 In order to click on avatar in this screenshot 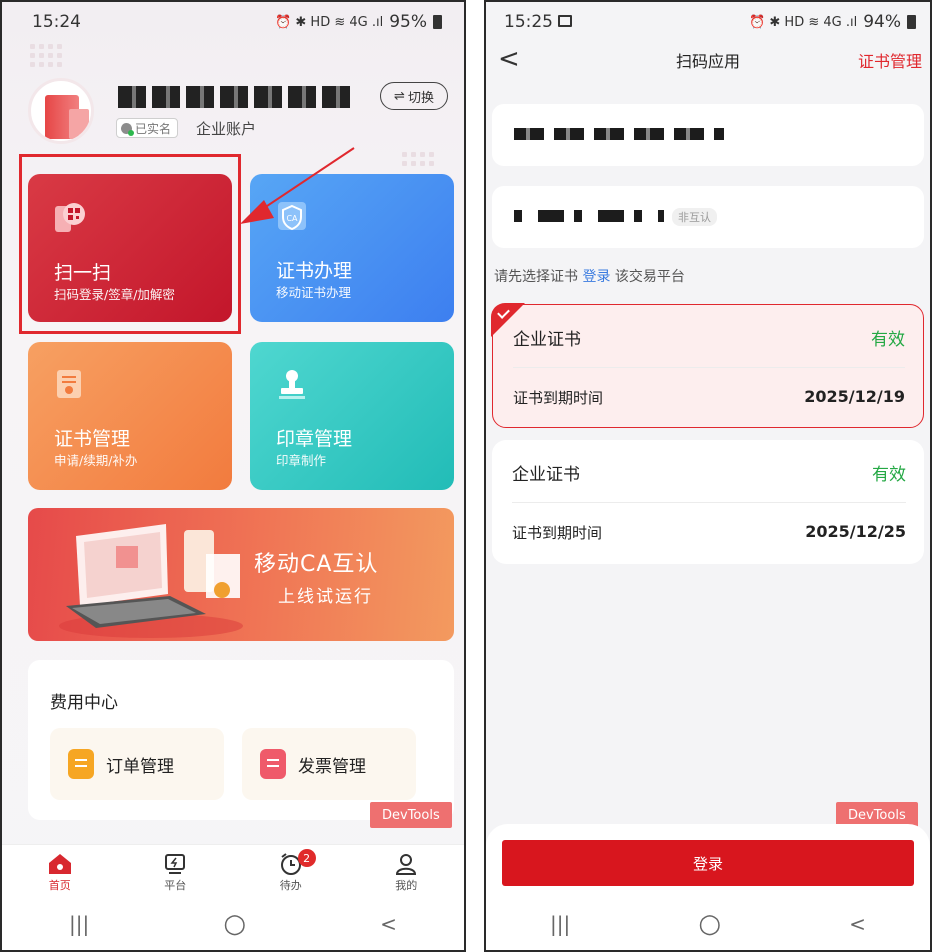, I will do `click(61, 111)`.